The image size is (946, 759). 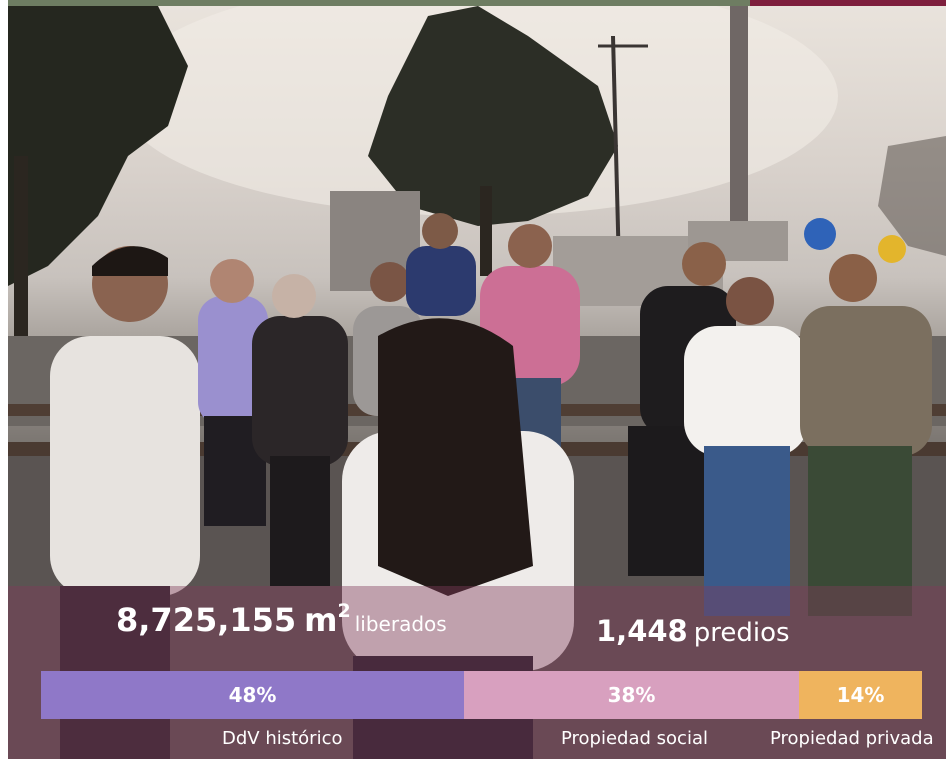 What do you see at coordinates (206, 620) in the screenshot?
I see `area-value: 8,725,155` at bounding box center [206, 620].